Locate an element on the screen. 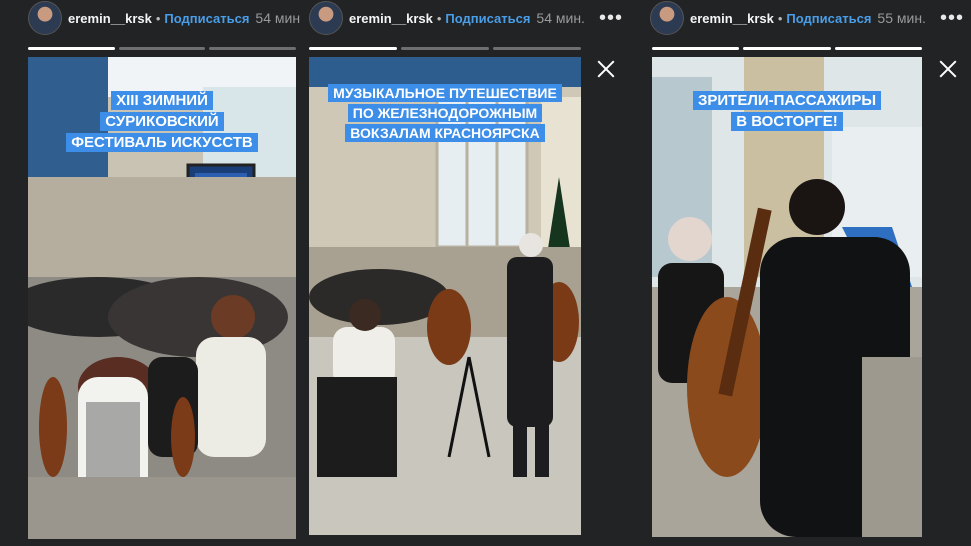  caption-line: ВОКЗАЛАМ КРАСНОЯРСКА is located at coordinates (445, 133).